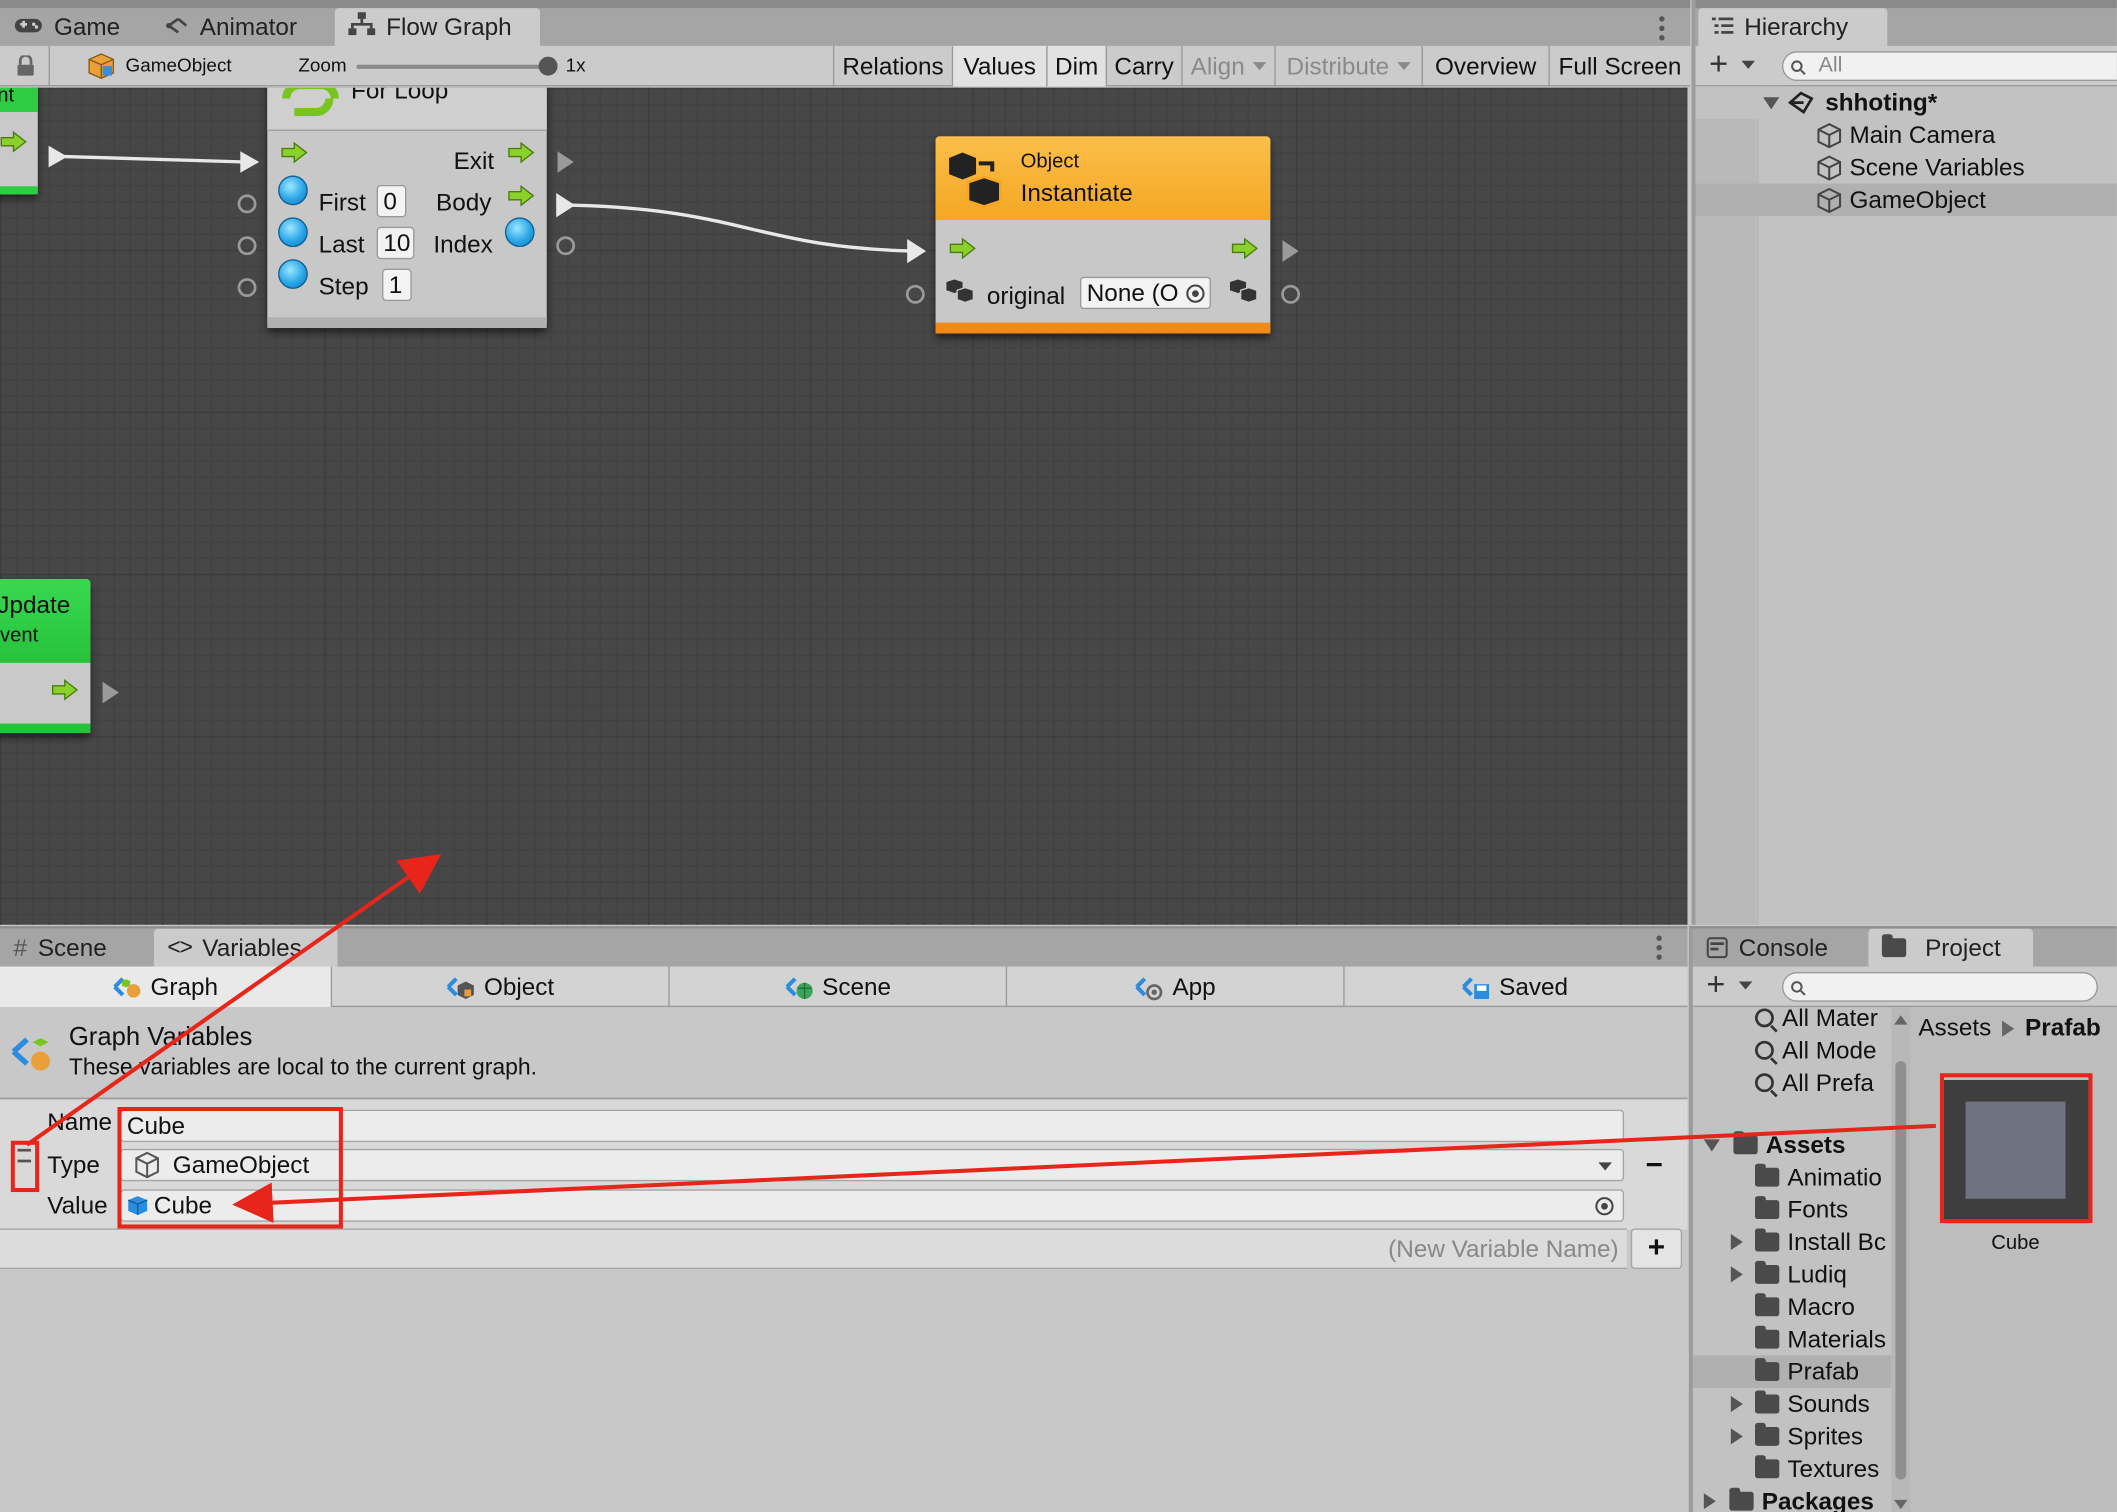 The height and width of the screenshot is (1512, 2117). What do you see at coordinates (233, 1000) in the screenshot?
I see `annotation-arrow-drag` at bounding box center [233, 1000].